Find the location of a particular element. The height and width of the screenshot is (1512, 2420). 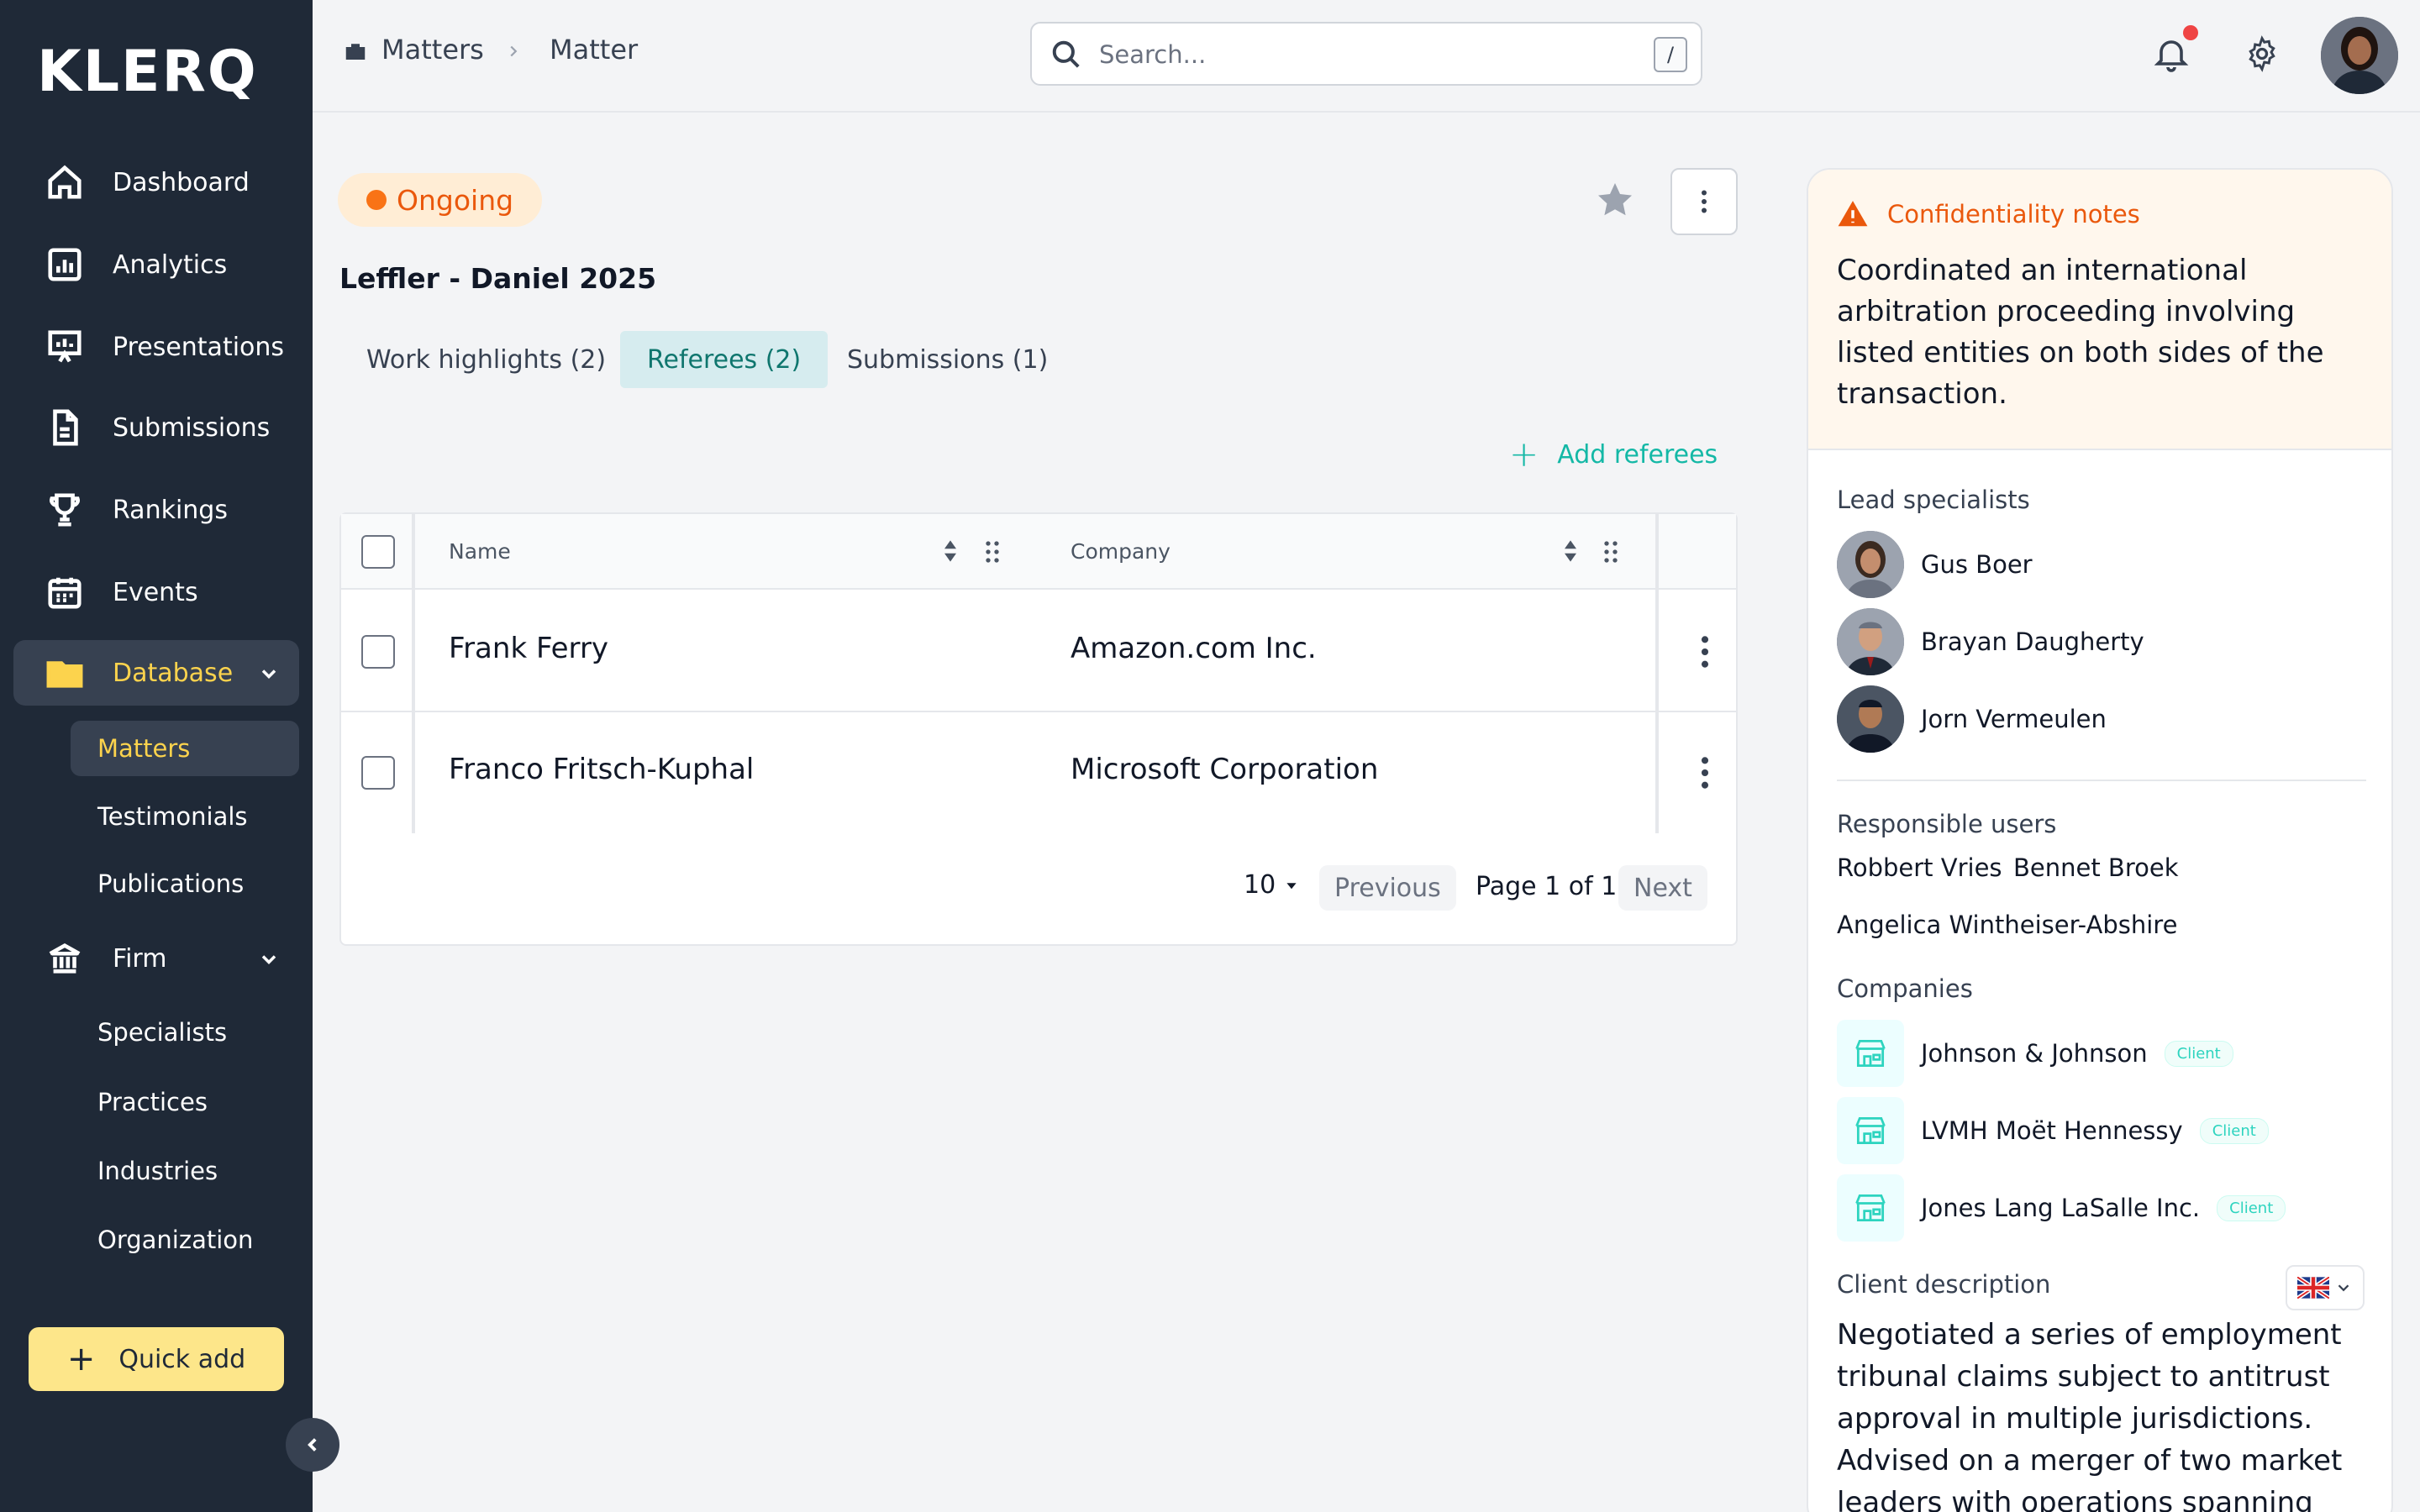

tab-work-highlights: Work highlights (2) is located at coordinates (486, 359).